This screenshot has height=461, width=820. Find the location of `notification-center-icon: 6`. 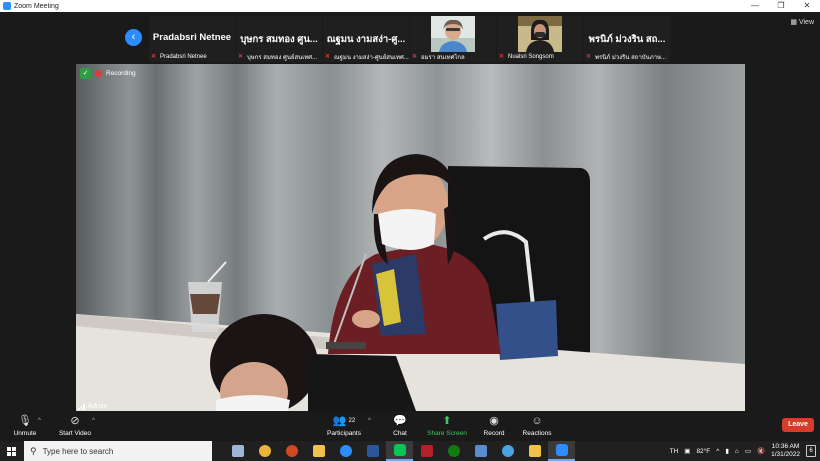

notification-center-icon: 6 is located at coordinates (811, 451).